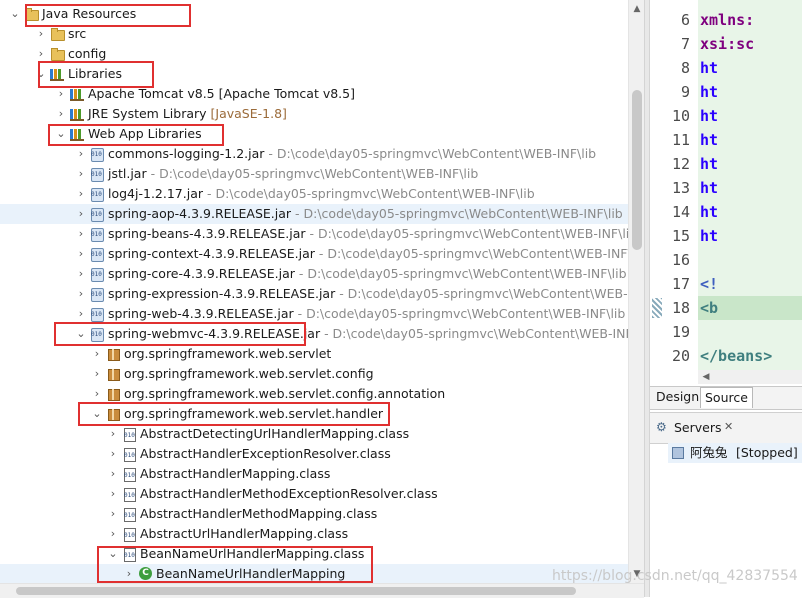  What do you see at coordinates (677, 397) in the screenshot?
I see `tab-design: Design` at bounding box center [677, 397].